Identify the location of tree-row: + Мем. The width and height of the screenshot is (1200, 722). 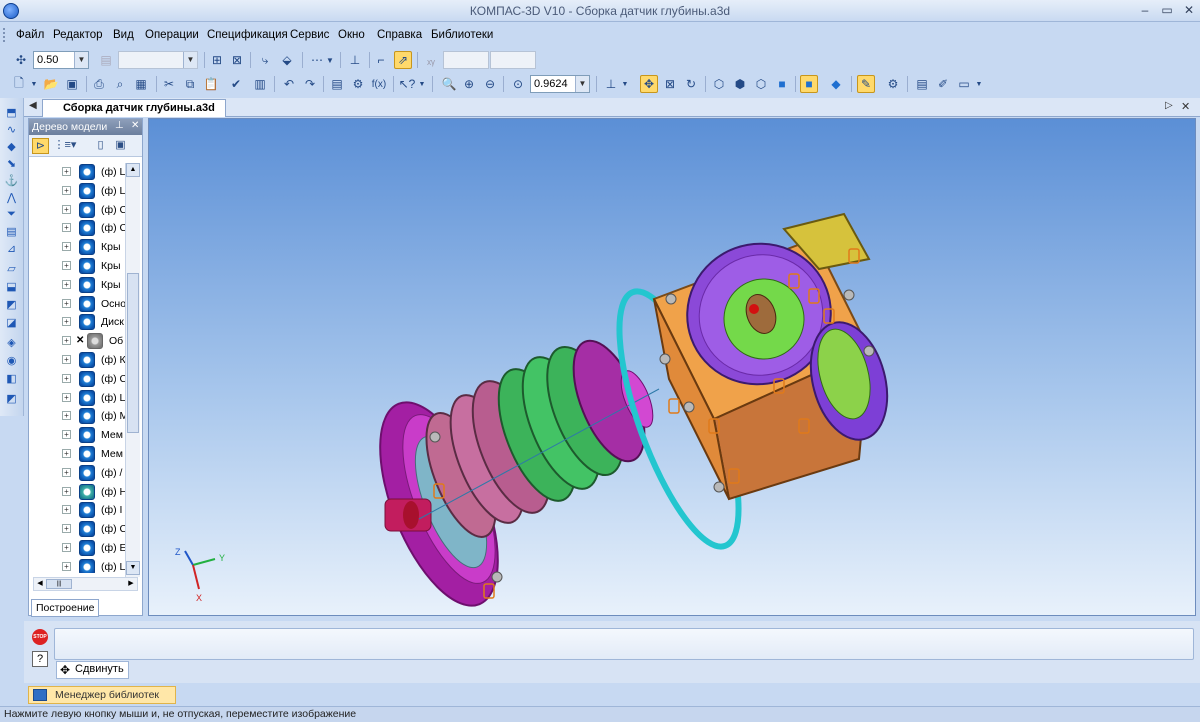
(78, 435).